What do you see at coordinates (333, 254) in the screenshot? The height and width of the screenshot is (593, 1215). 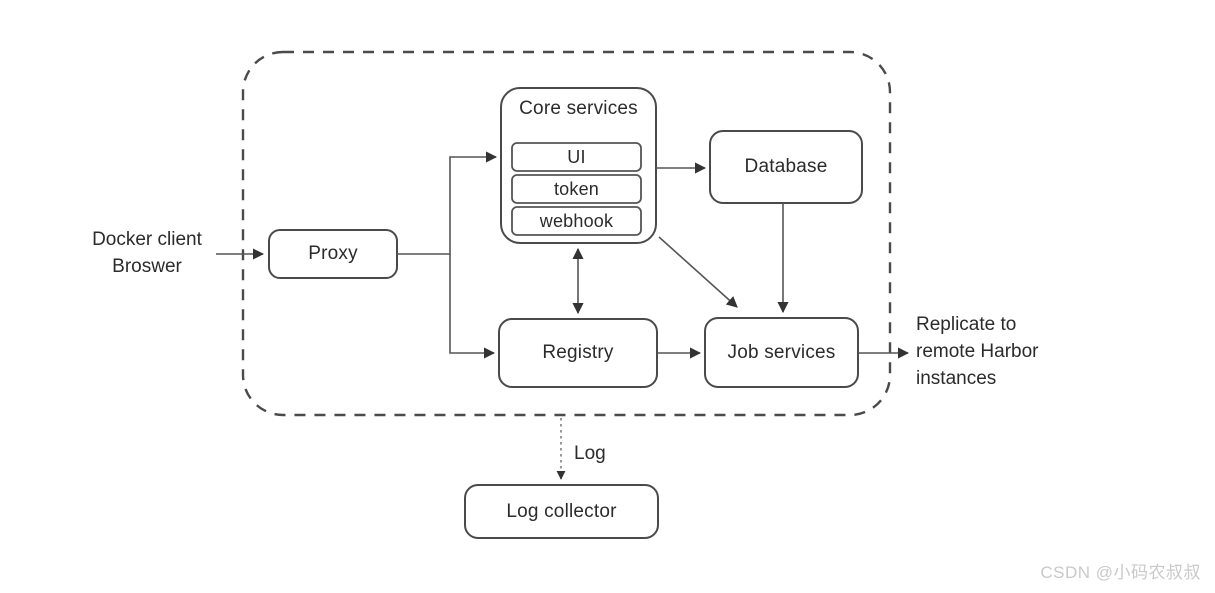 I see `proxy-box` at bounding box center [333, 254].